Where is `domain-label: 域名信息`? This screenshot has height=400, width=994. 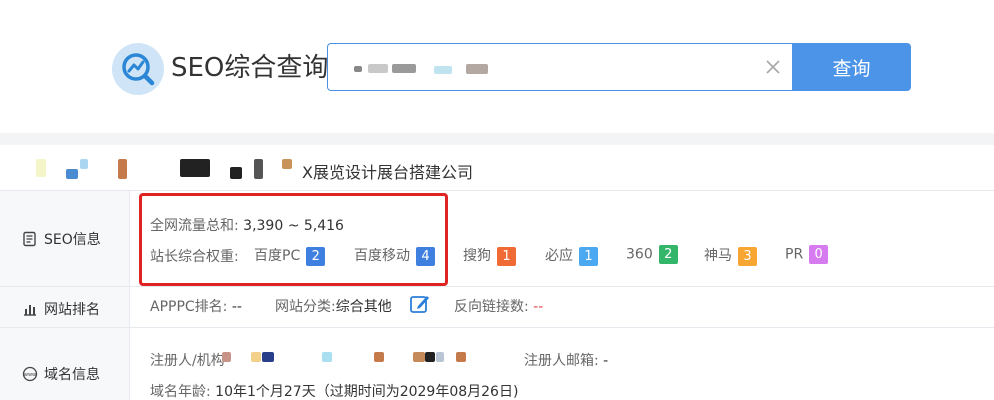
domain-label: 域名信息 is located at coordinates (72, 375).